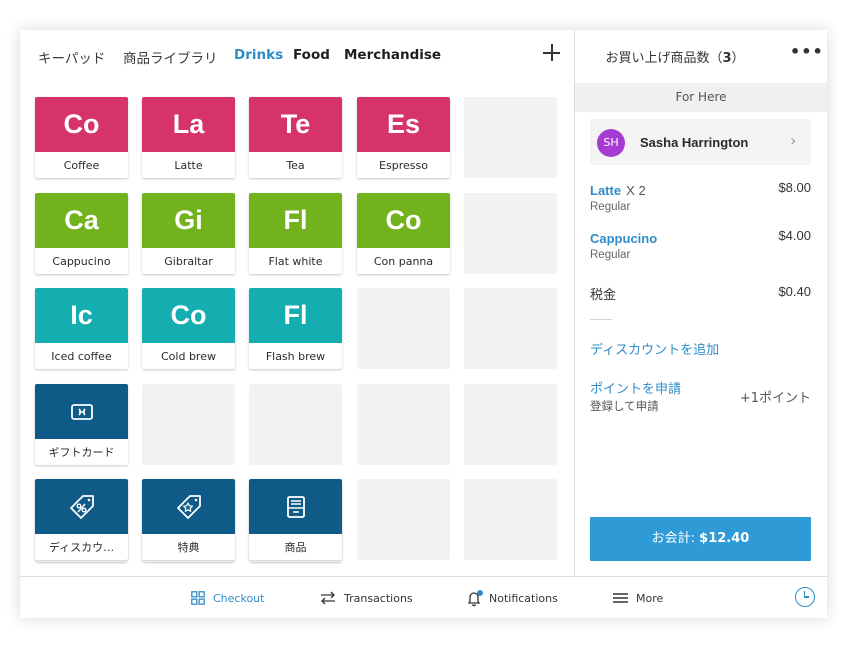 The height and width of the screenshot is (649, 866). I want to click on item-tile-flat-white: Fl Flat white, so click(295, 233).